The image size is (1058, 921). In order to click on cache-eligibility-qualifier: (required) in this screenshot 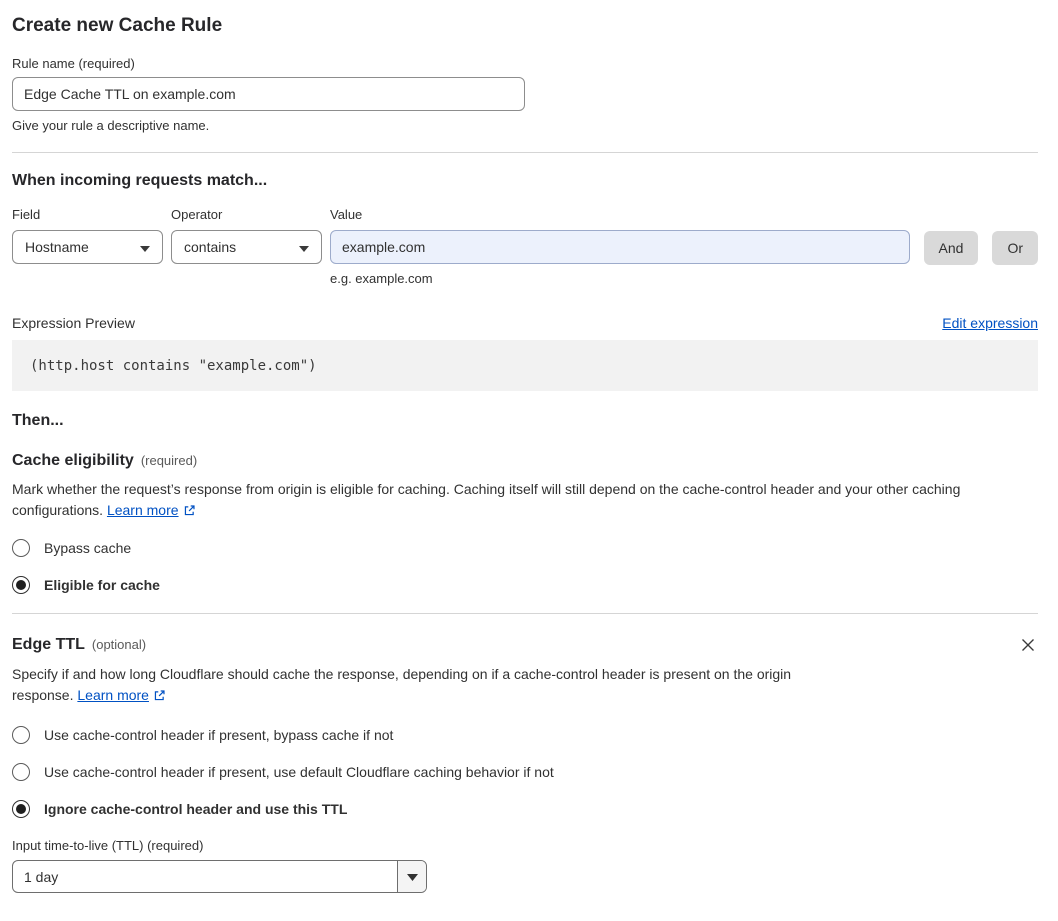, I will do `click(169, 460)`.